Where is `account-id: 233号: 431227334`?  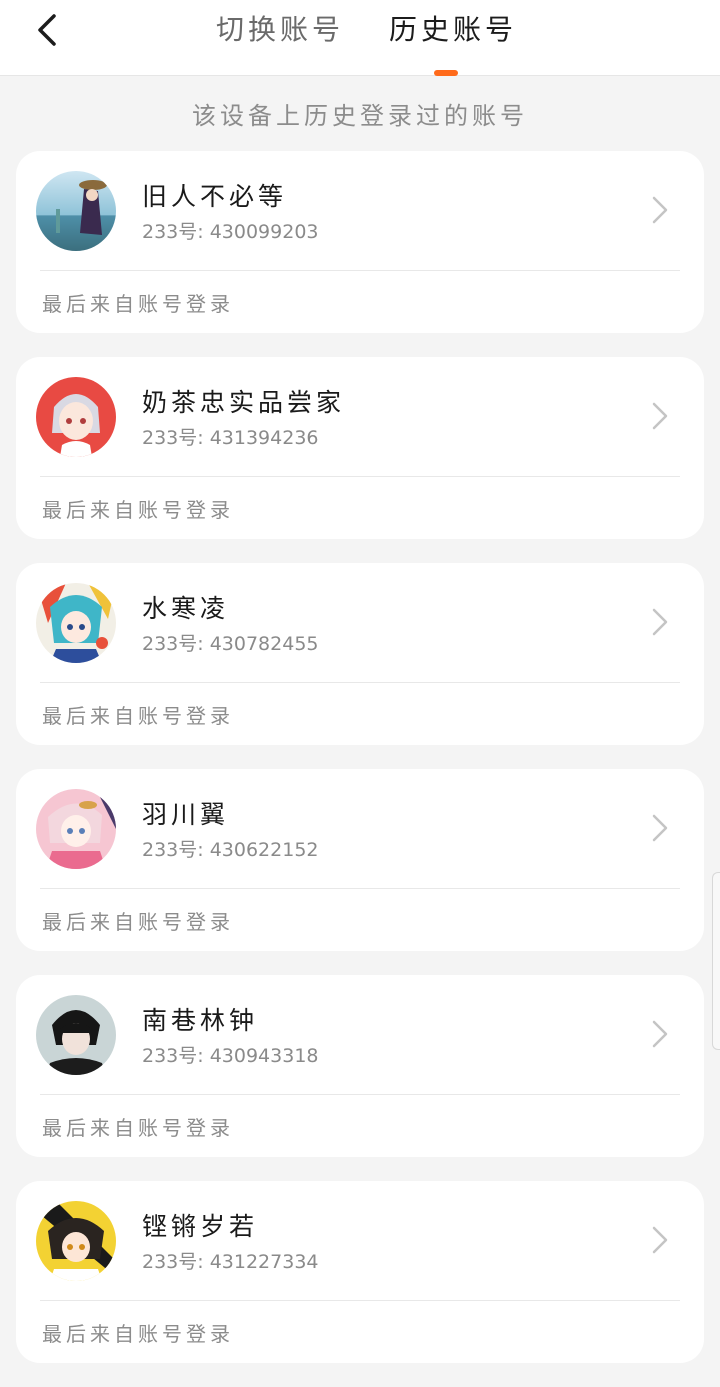
account-id: 233号: 431227334 is located at coordinates (230, 1262).